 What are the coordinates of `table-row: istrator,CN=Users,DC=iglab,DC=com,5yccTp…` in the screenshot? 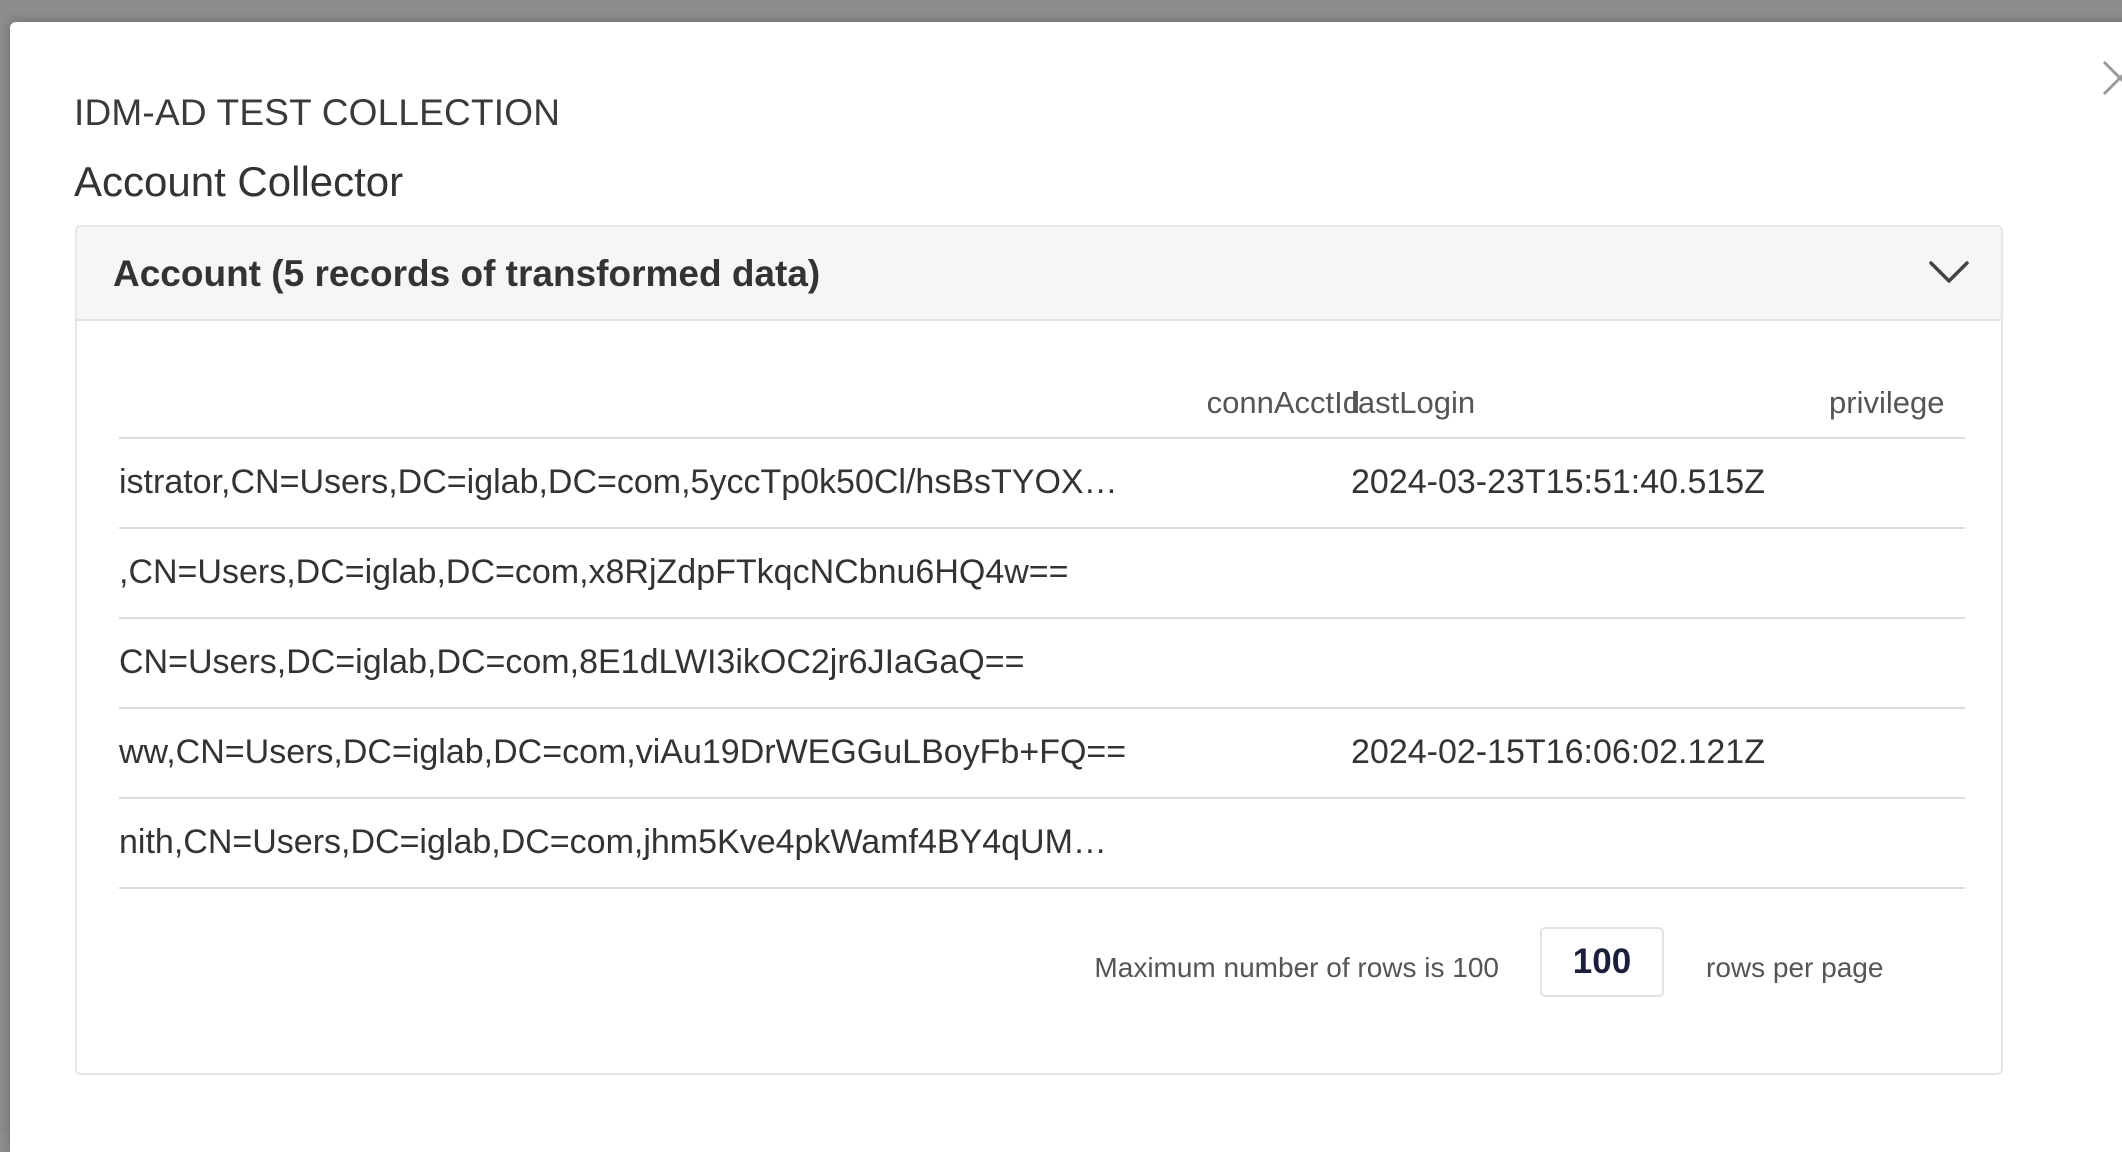 It's located at (1042, 484).